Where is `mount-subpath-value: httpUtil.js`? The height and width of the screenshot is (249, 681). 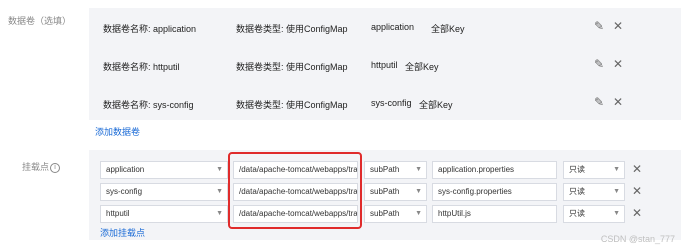 mount-subpath-value: httpUtil.js is located at coordinates (454, 213).